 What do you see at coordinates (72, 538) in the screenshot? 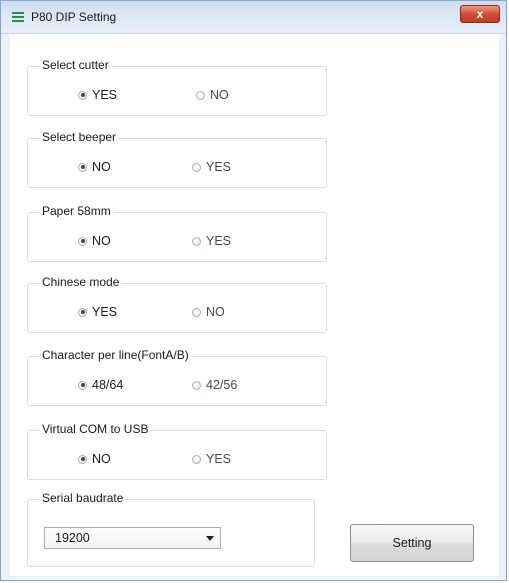
I see `baudrate-value: 19200` at bounding box center [72, 538].